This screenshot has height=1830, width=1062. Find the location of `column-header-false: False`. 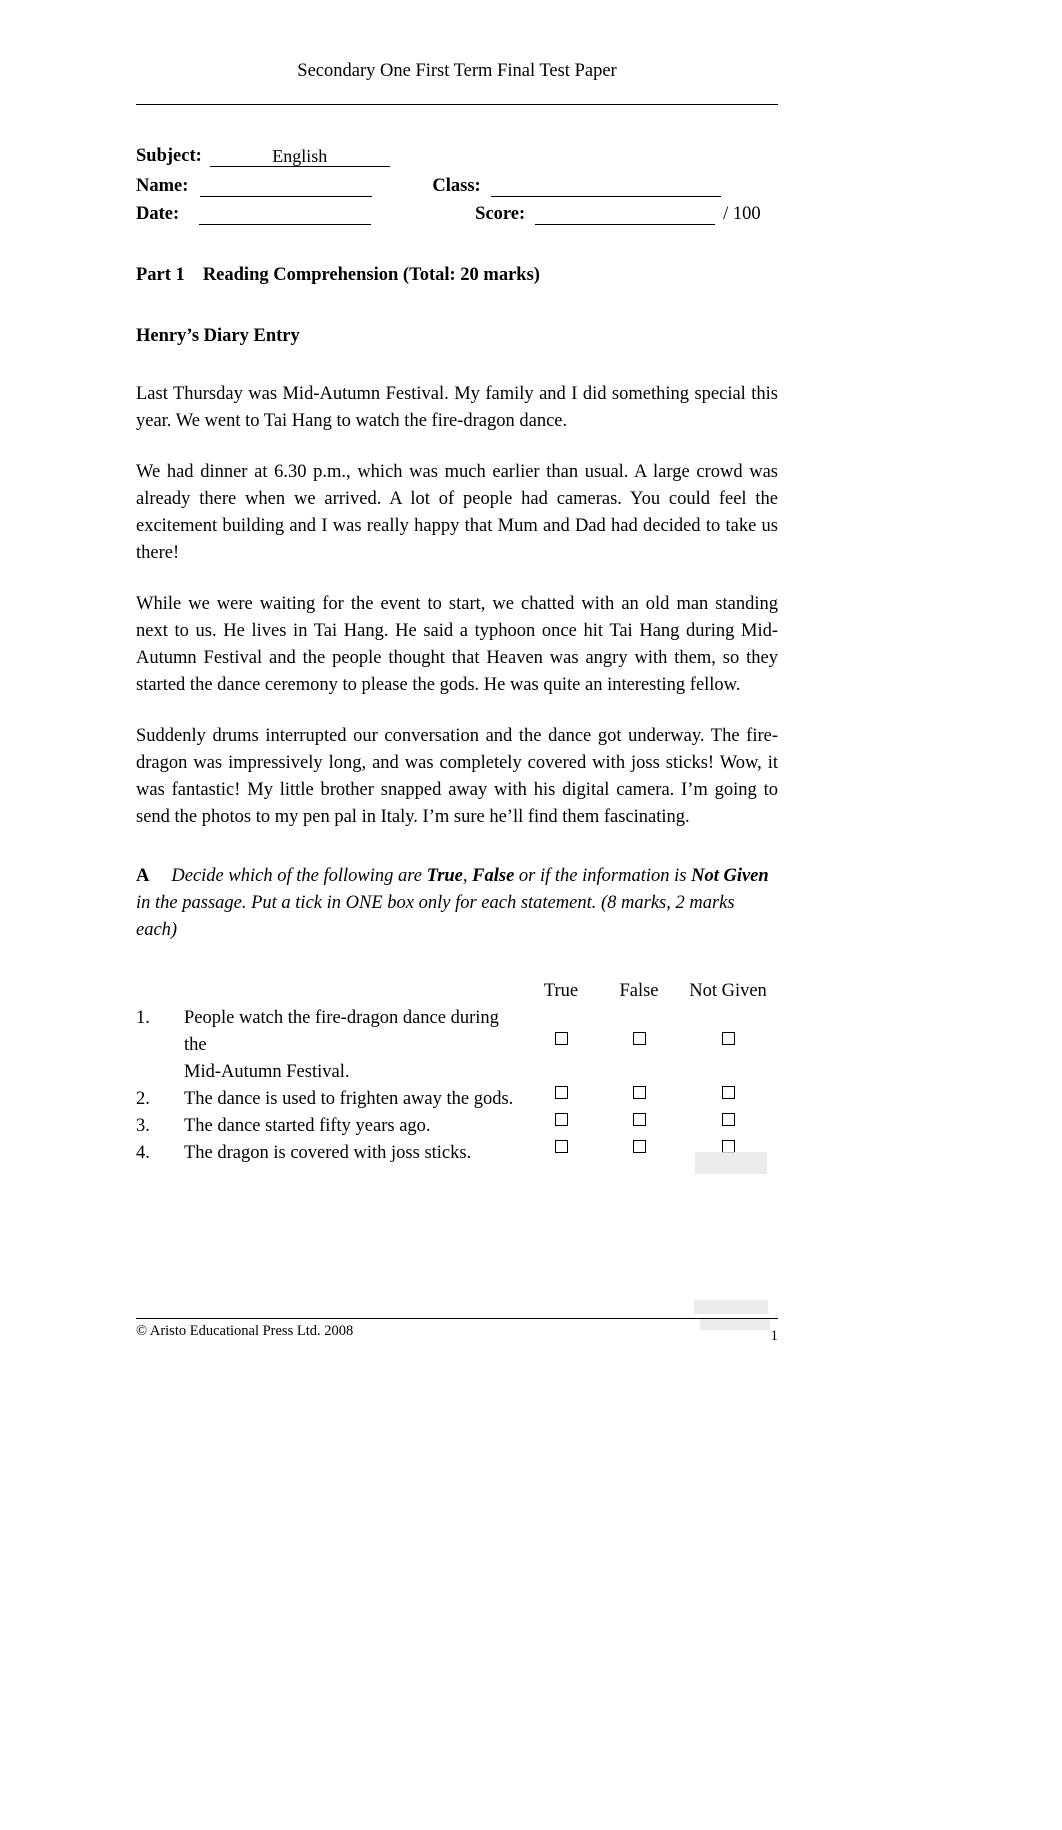

column-header-false: False is located at coordinates (639, 991).